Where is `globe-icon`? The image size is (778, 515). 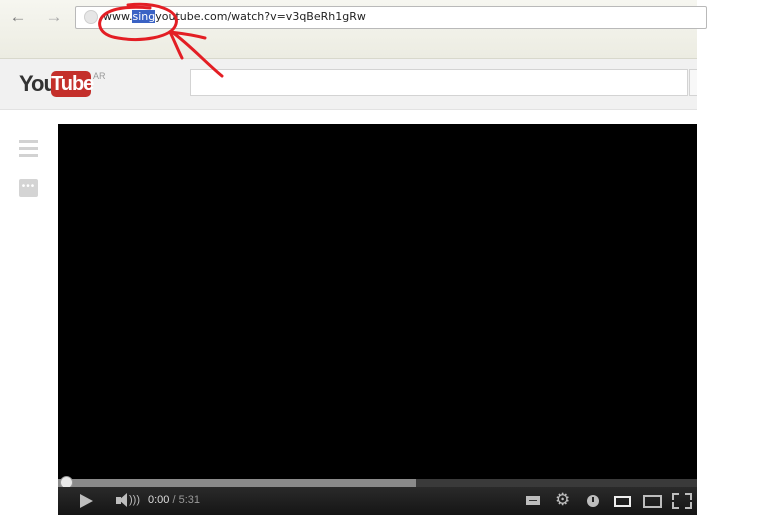
globe-icon is located at coordinates (91, 17).